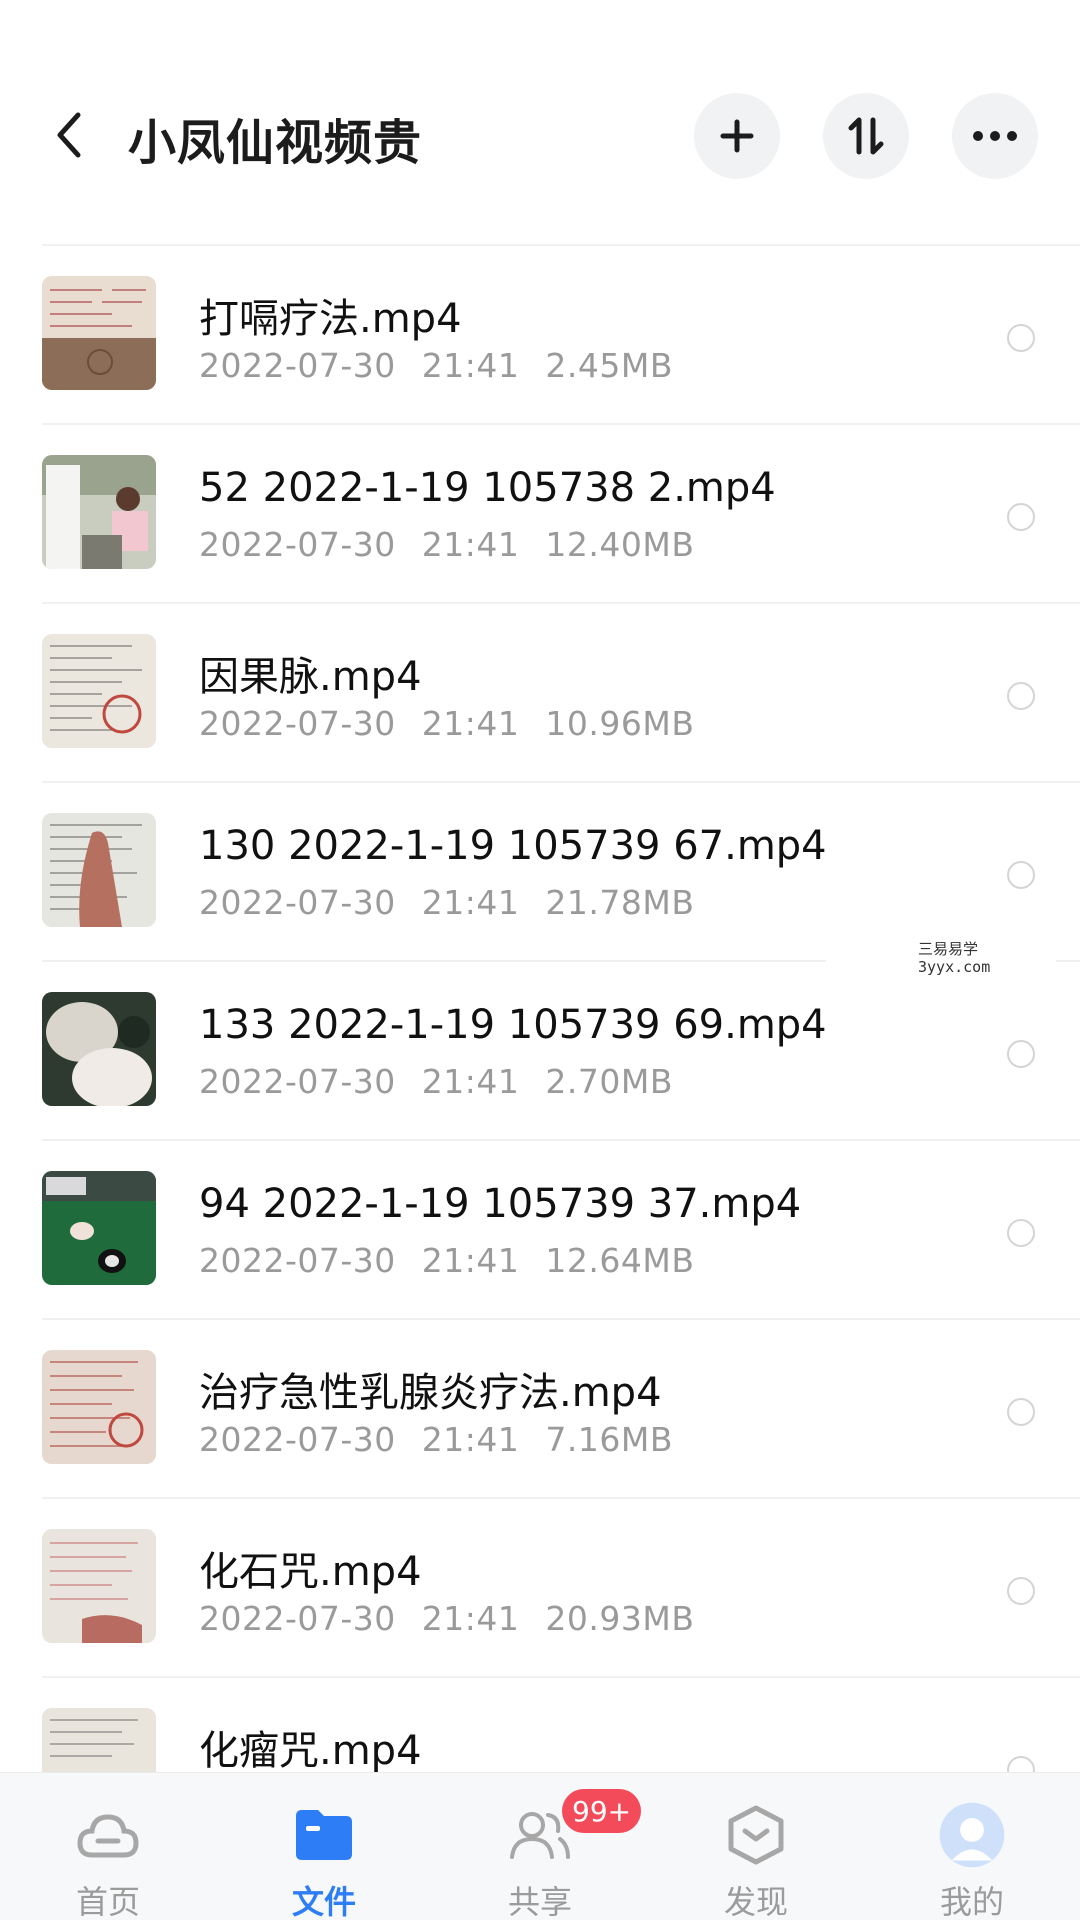 The width and height of the screenshot is (1080, 1920). Describe the element at coordinates (620, 902) in the screenshot. I see `file-size: 21.78MB` at that location.